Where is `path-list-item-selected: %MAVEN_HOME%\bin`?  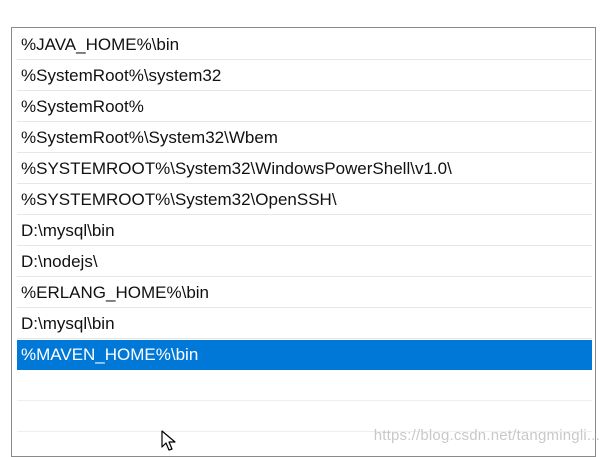
path-list-item-selected: %MAVEN_HOME%\bin is located at coordinates (304, 355).